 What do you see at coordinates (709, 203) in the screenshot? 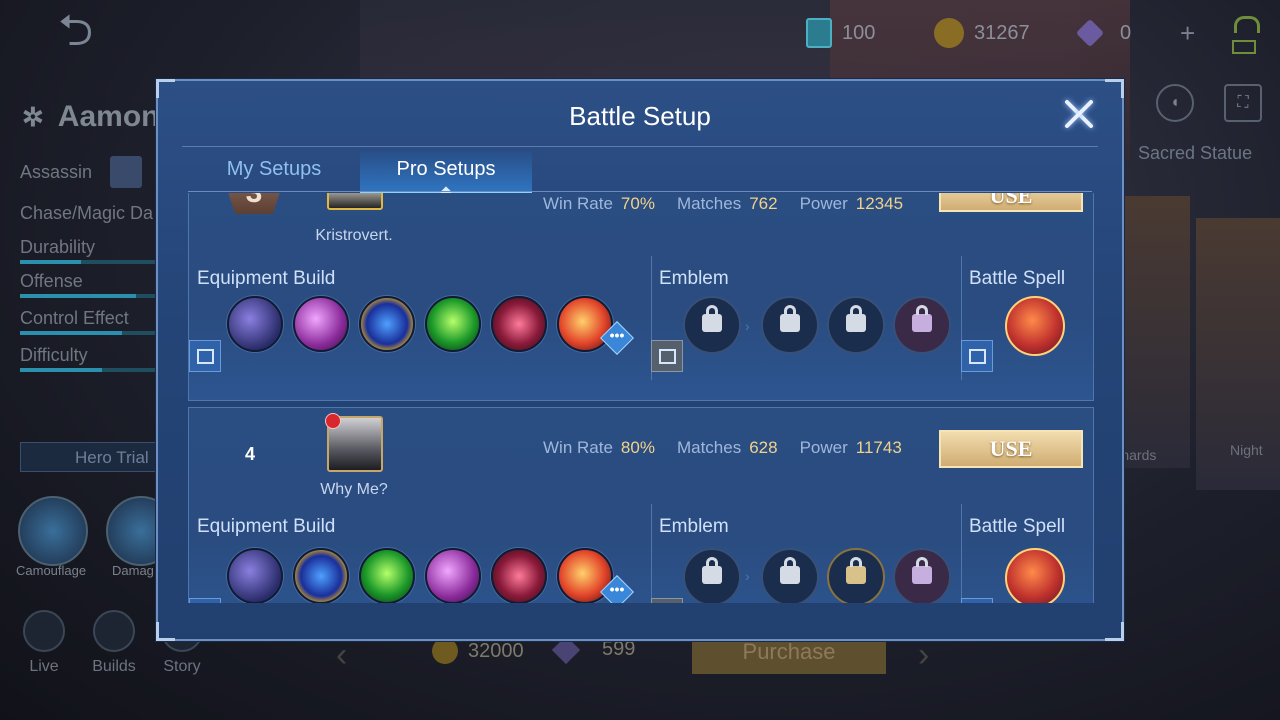
I see `matches-label: Matches` at bounding box center [709, 203].